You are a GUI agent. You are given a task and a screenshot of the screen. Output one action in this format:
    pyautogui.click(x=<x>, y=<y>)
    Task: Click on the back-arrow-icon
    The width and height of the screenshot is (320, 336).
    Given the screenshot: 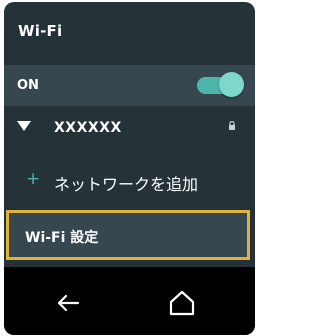 What is the action you would take?
    pyautogui.click(x=68, y=303)
    